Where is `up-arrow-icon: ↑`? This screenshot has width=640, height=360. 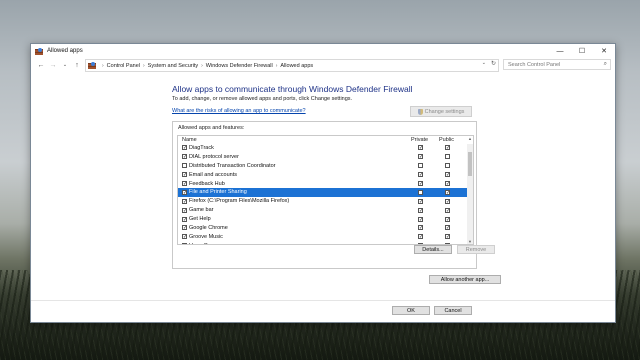
up-arrow-icon: ↑ is located at coordinates (77, 65).